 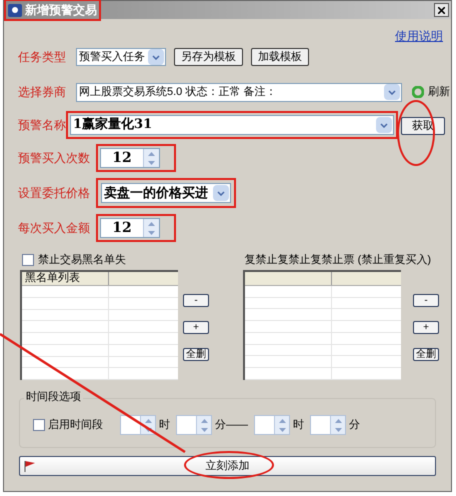 I want to click on broker-dropdown: 网上股票交易系统5.0 状态：正常 备注：, so click(x=239, y=92).